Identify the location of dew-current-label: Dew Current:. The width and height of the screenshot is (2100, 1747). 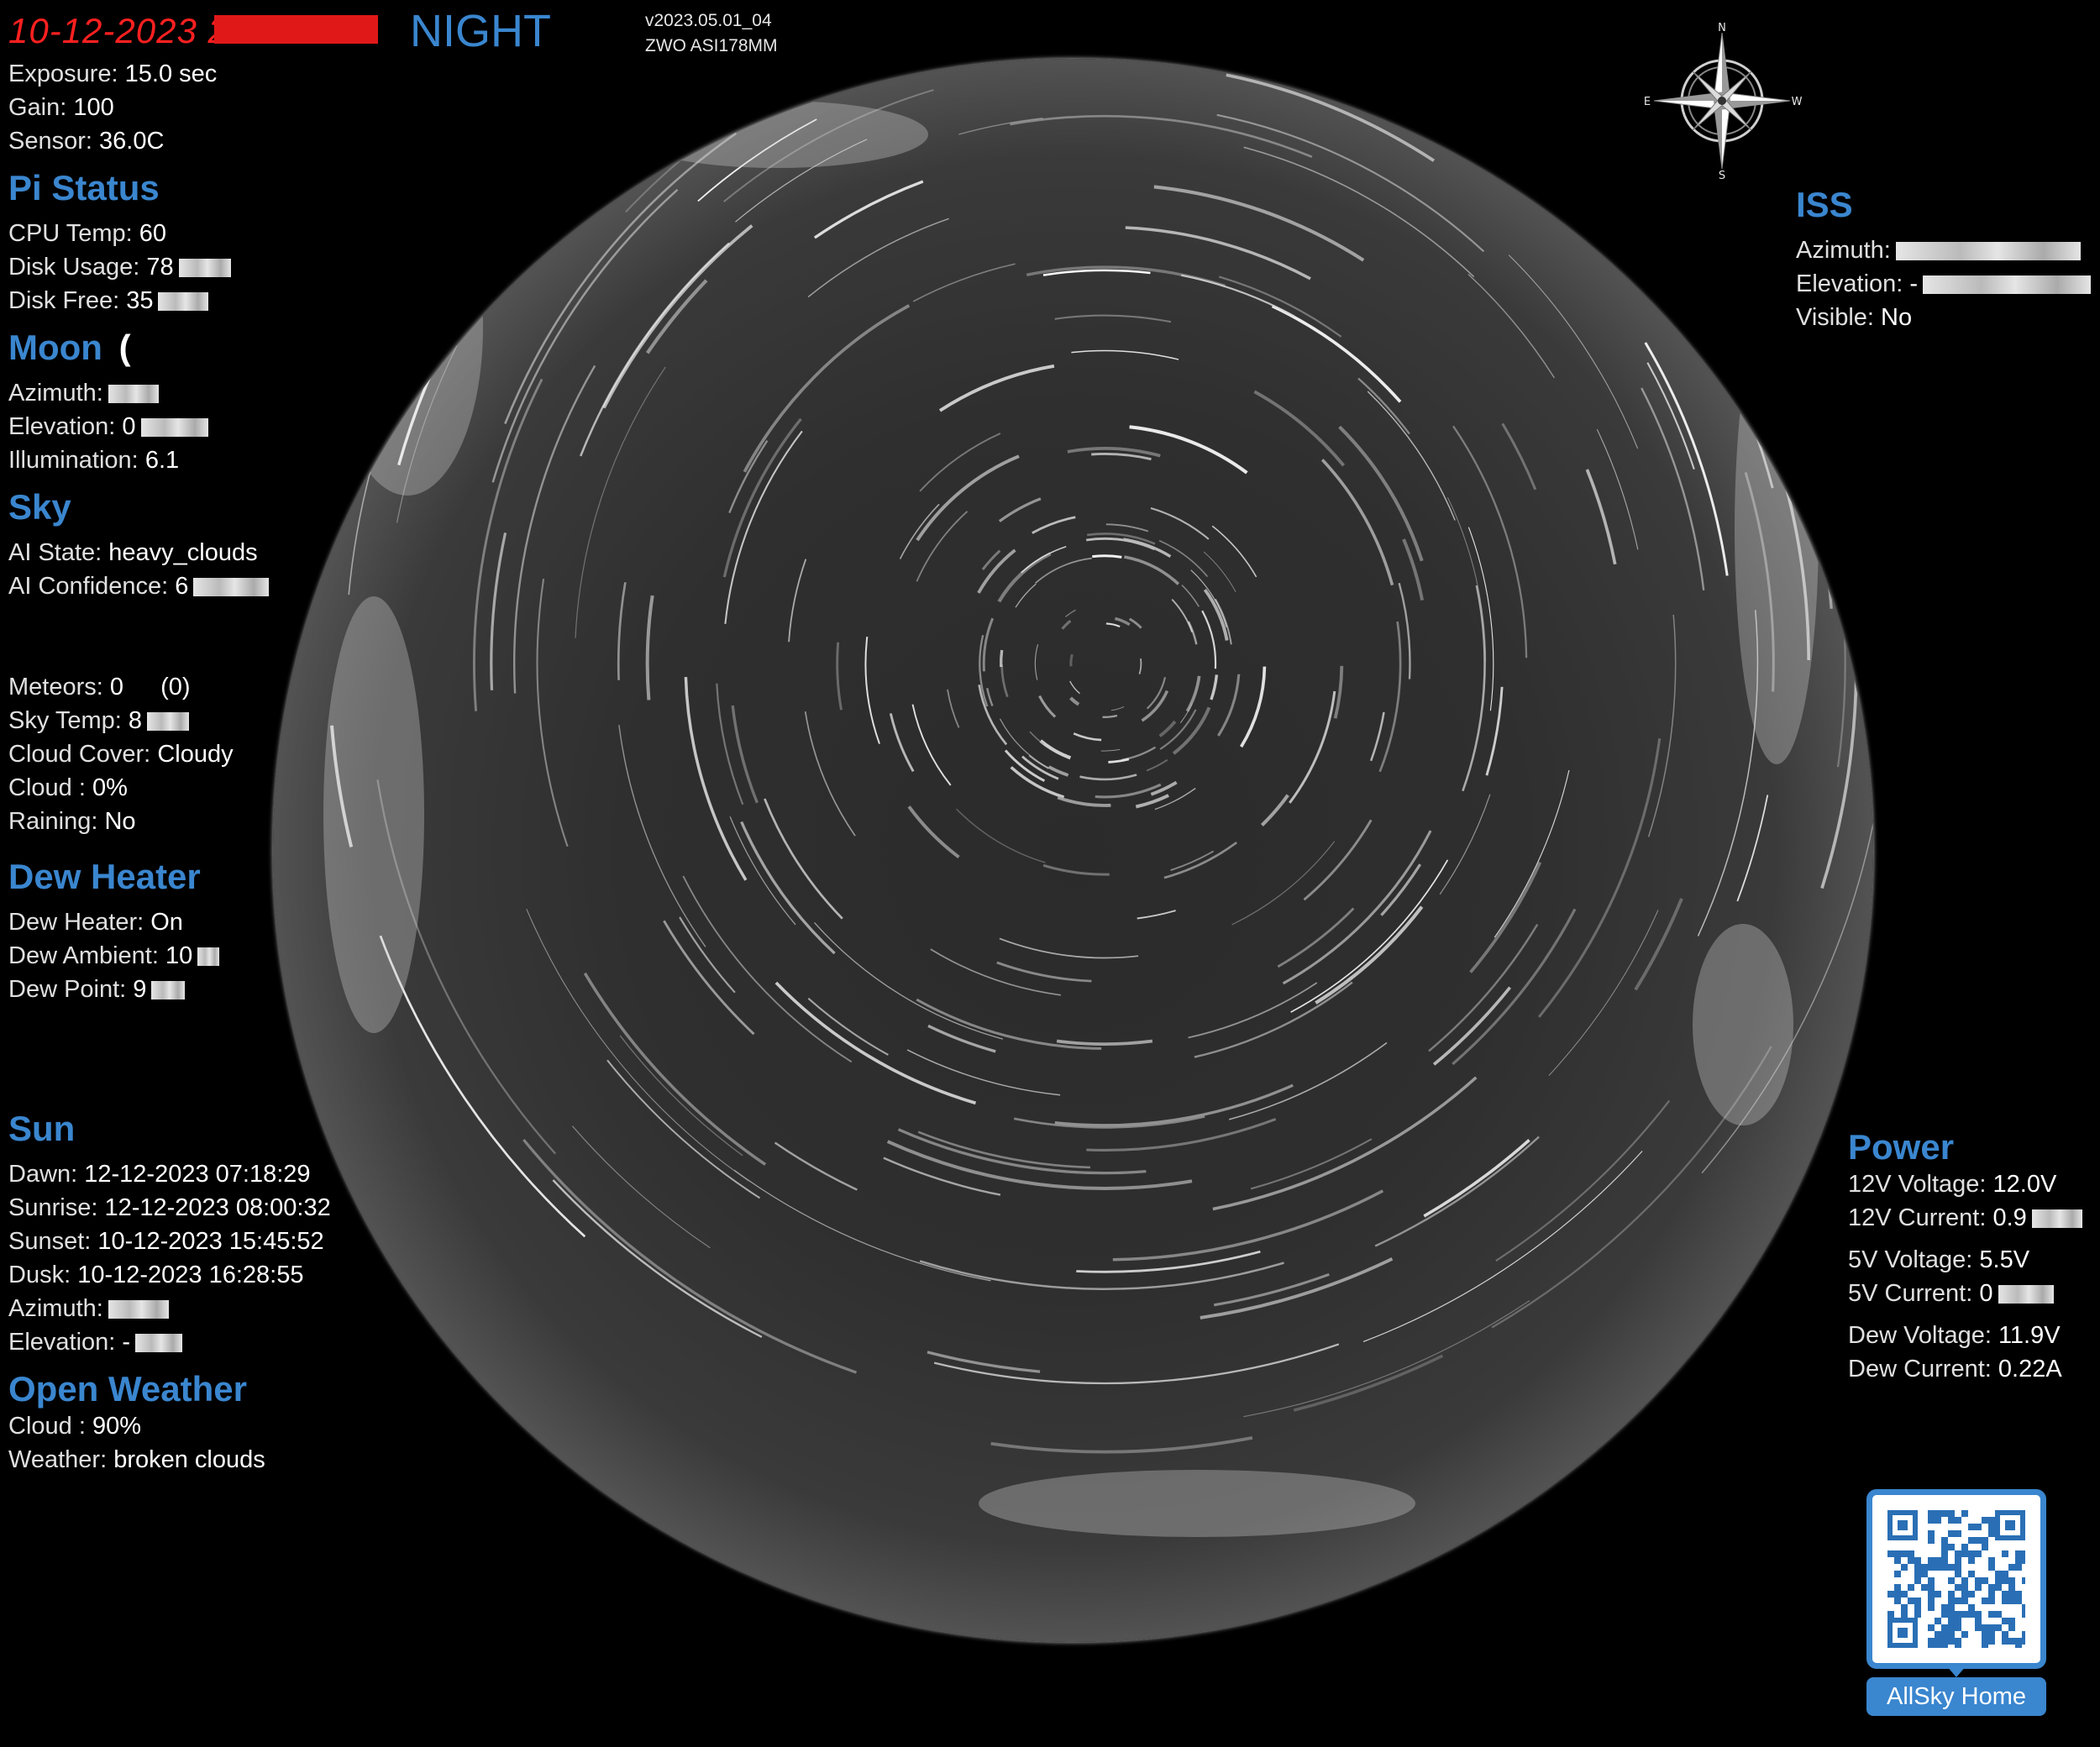
(1920, 1369).